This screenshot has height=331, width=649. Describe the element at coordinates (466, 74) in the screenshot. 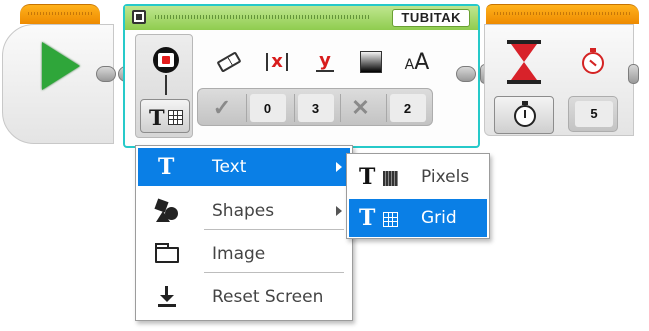

I see `display-plug-out` at that location.